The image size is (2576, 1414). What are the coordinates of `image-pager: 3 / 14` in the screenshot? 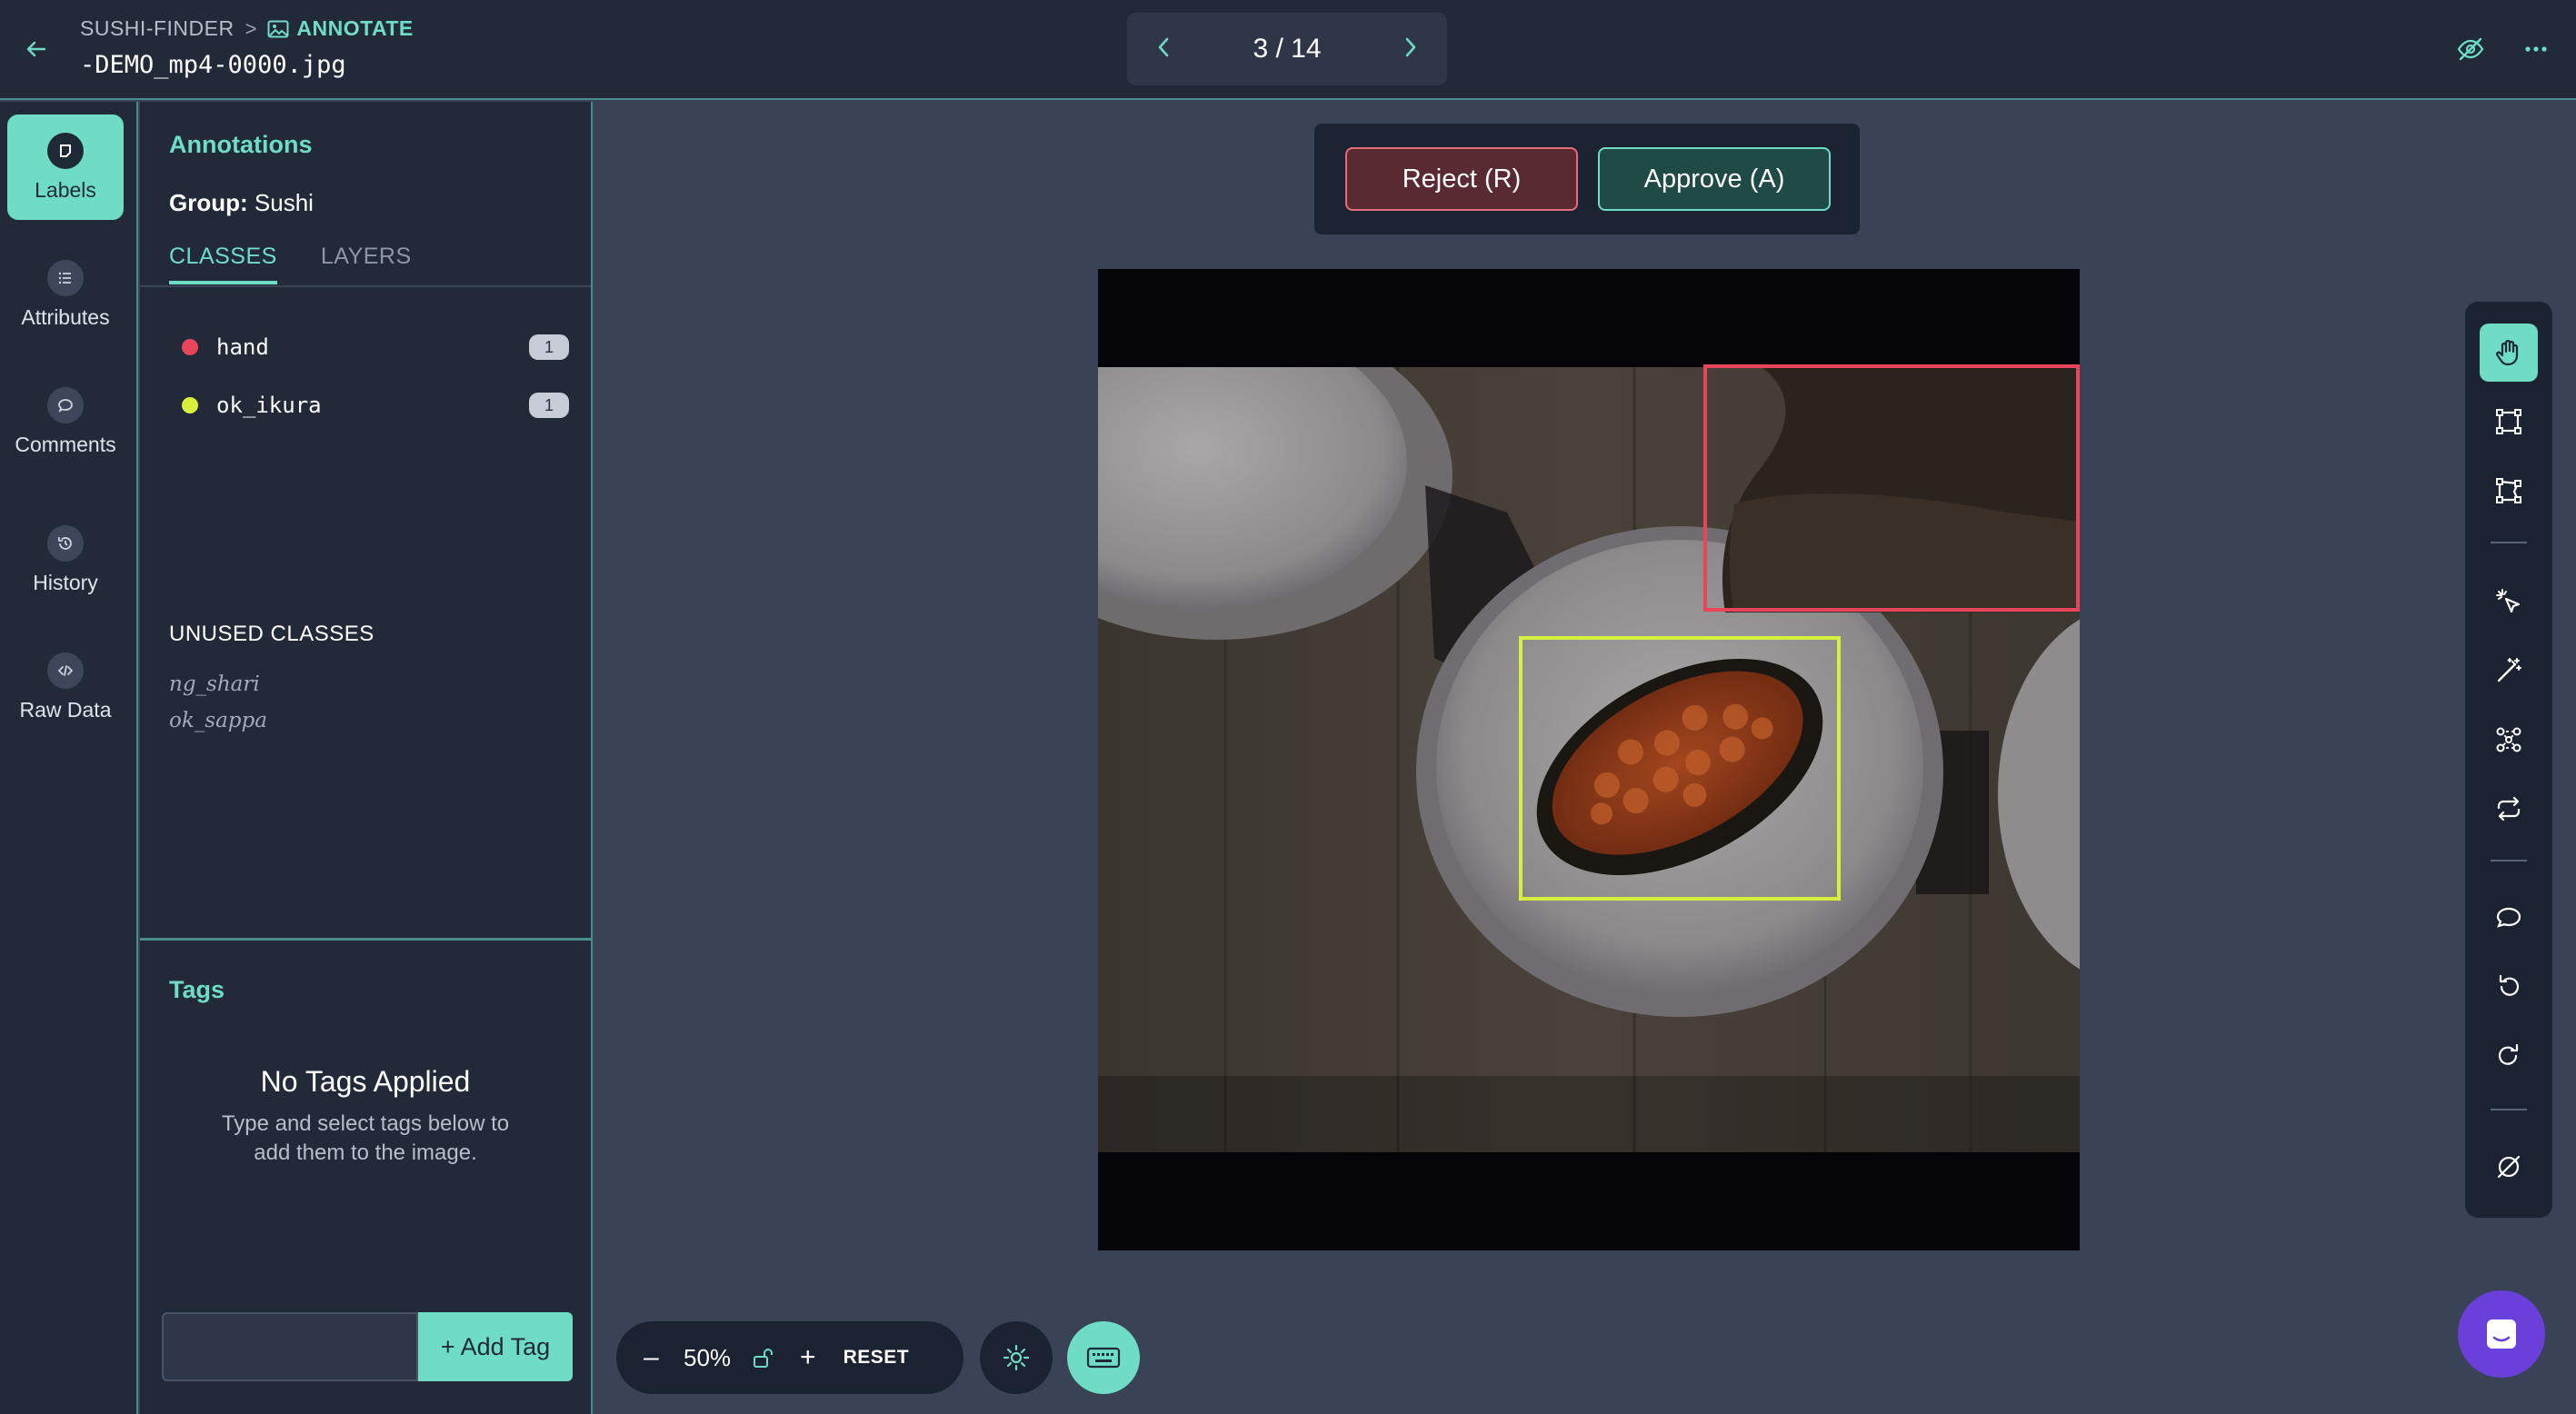 It's located at (1287, 49).